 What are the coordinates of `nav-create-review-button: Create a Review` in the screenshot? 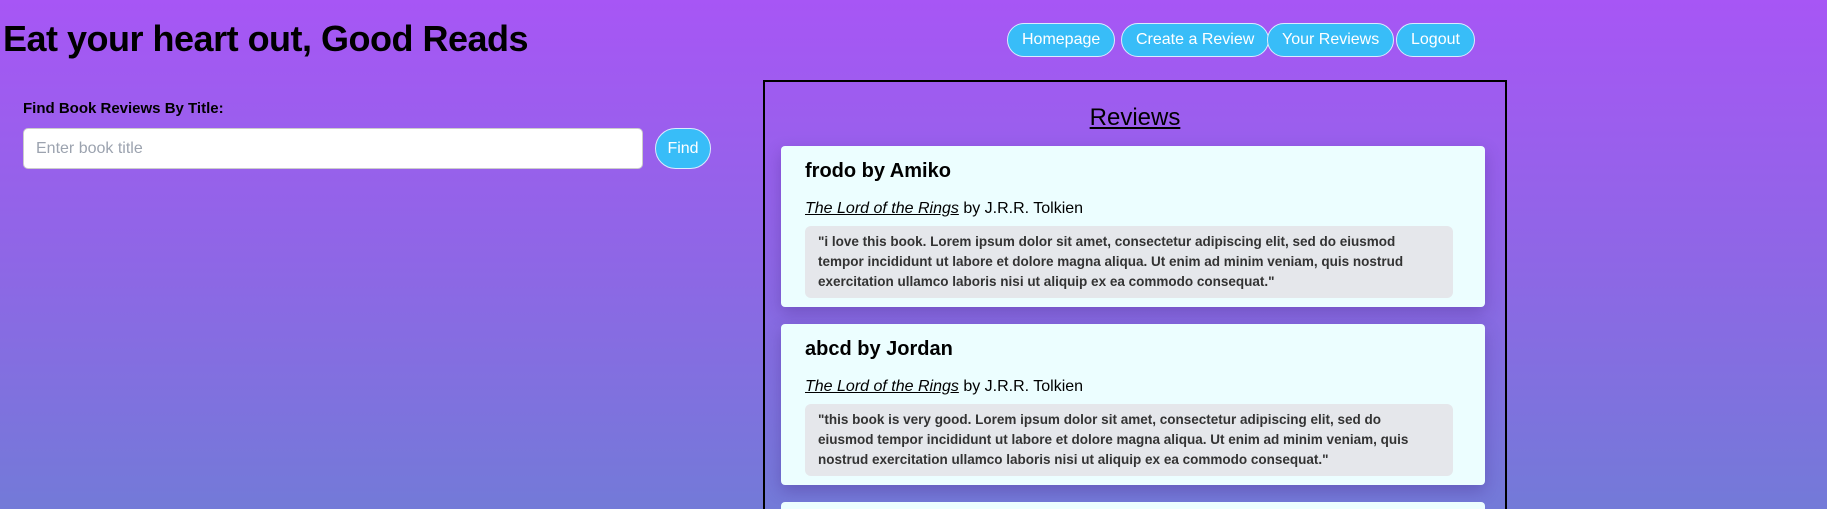 It's located at (1195, 40).